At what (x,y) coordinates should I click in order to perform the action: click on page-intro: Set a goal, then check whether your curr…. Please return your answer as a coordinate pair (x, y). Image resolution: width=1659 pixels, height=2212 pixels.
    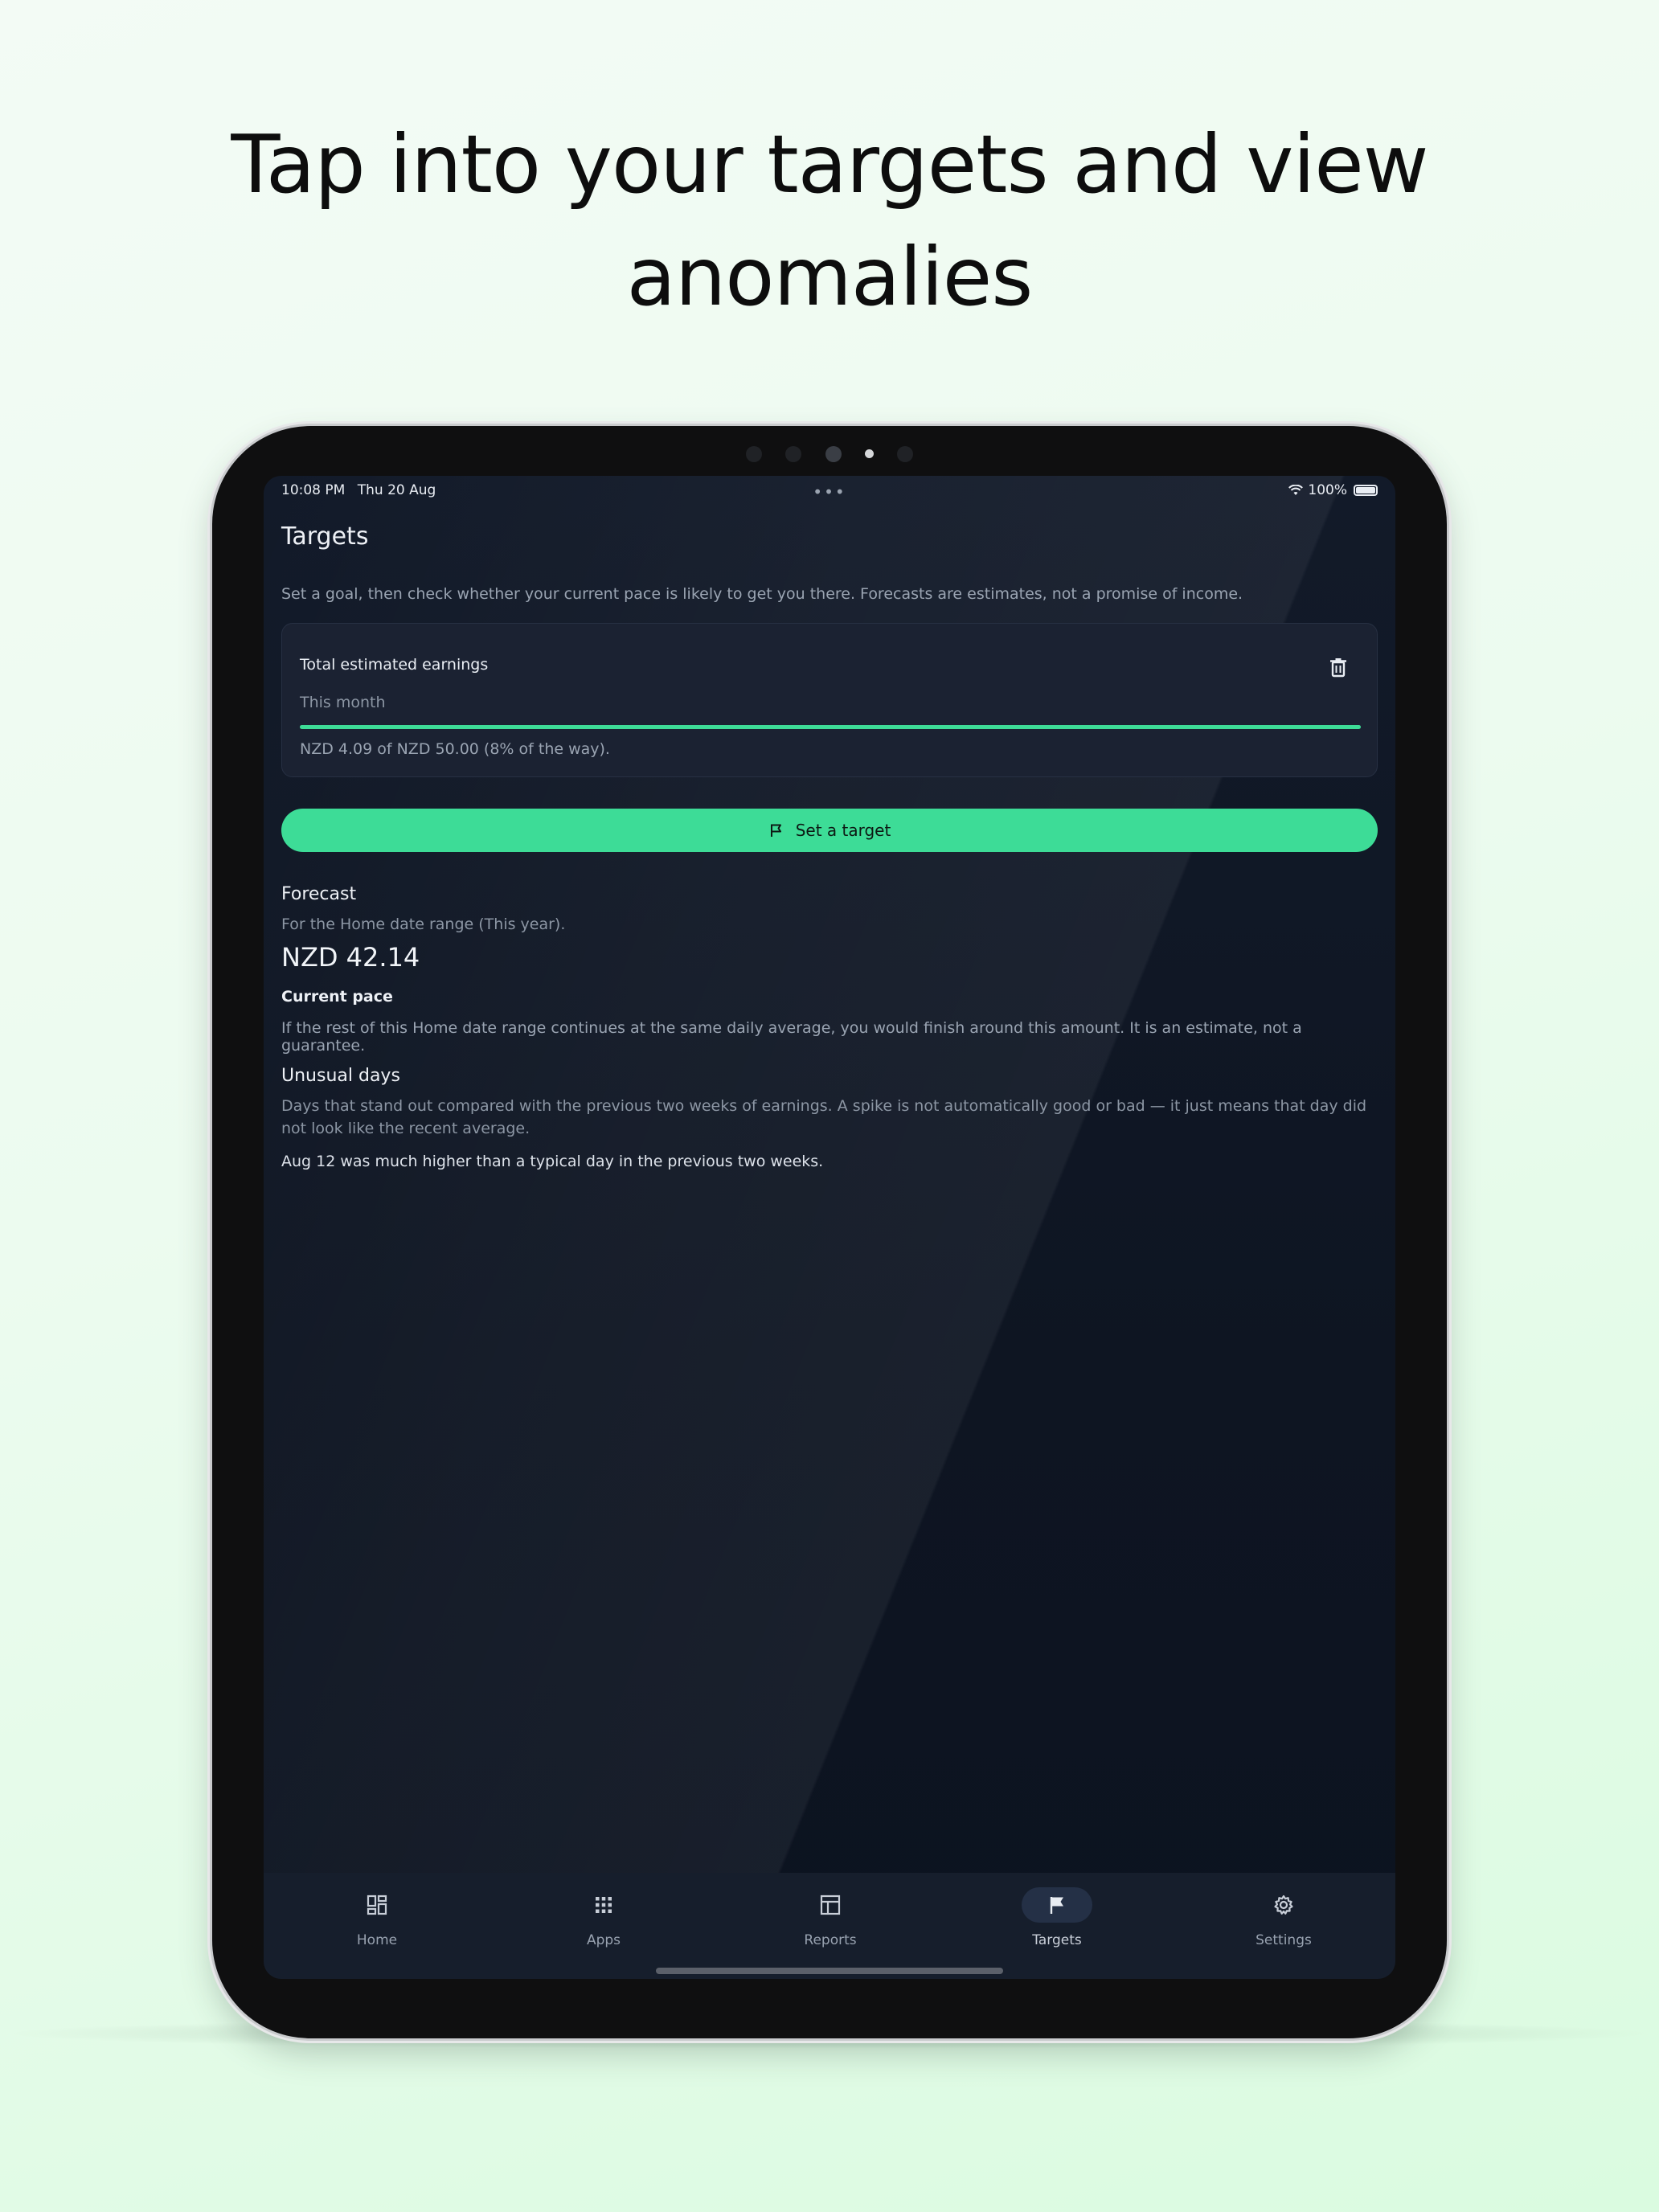
    Looking at the image, I should click on (762, 594).